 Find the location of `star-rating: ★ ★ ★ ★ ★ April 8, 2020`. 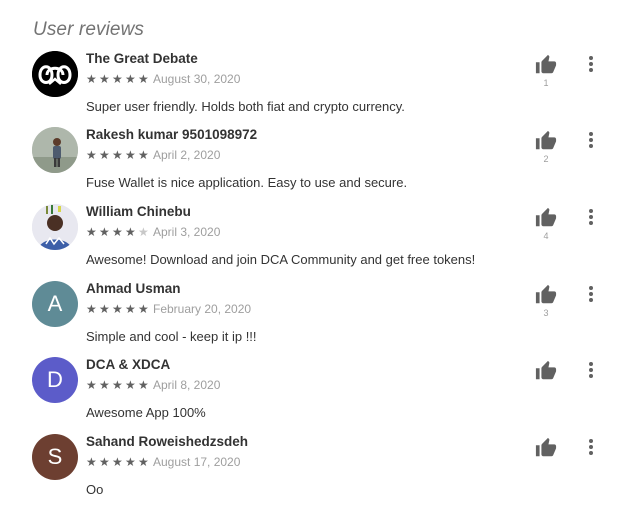

star-rating: ★ ★ ★ ★ ★ April 8, 2020 is located at coordinates (153, 385).